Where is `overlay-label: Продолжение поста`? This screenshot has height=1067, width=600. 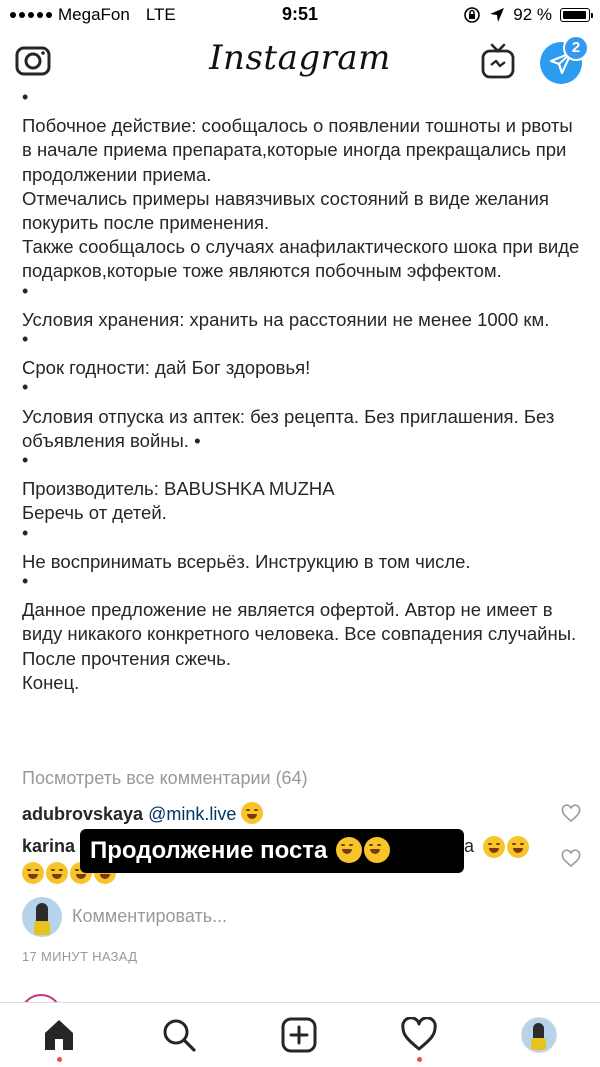
overlay-label: Продолжение поста is located at coordinates (272, 851).